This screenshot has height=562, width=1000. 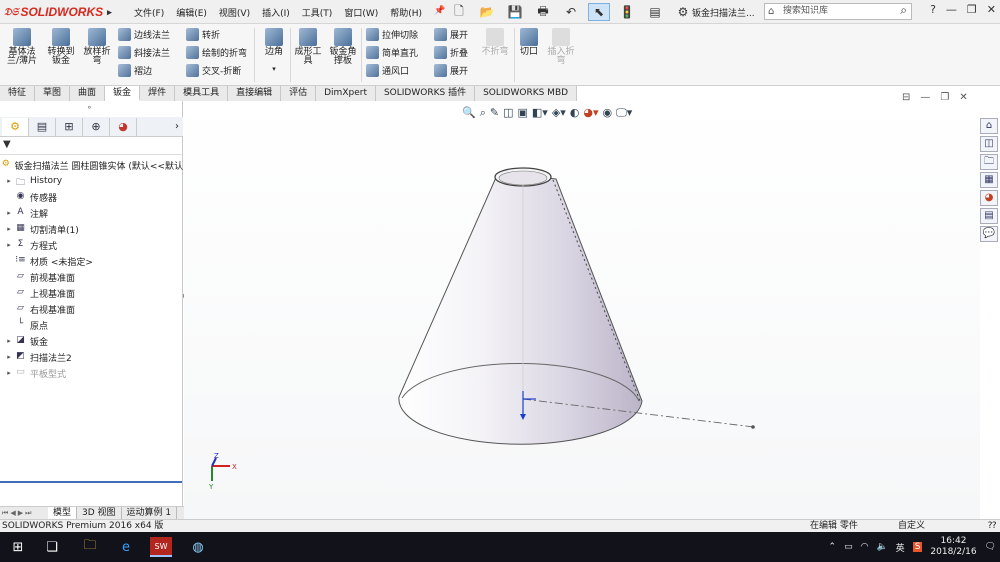 I want to click on menu-file: 文件(F), so click(x=149, y=12).